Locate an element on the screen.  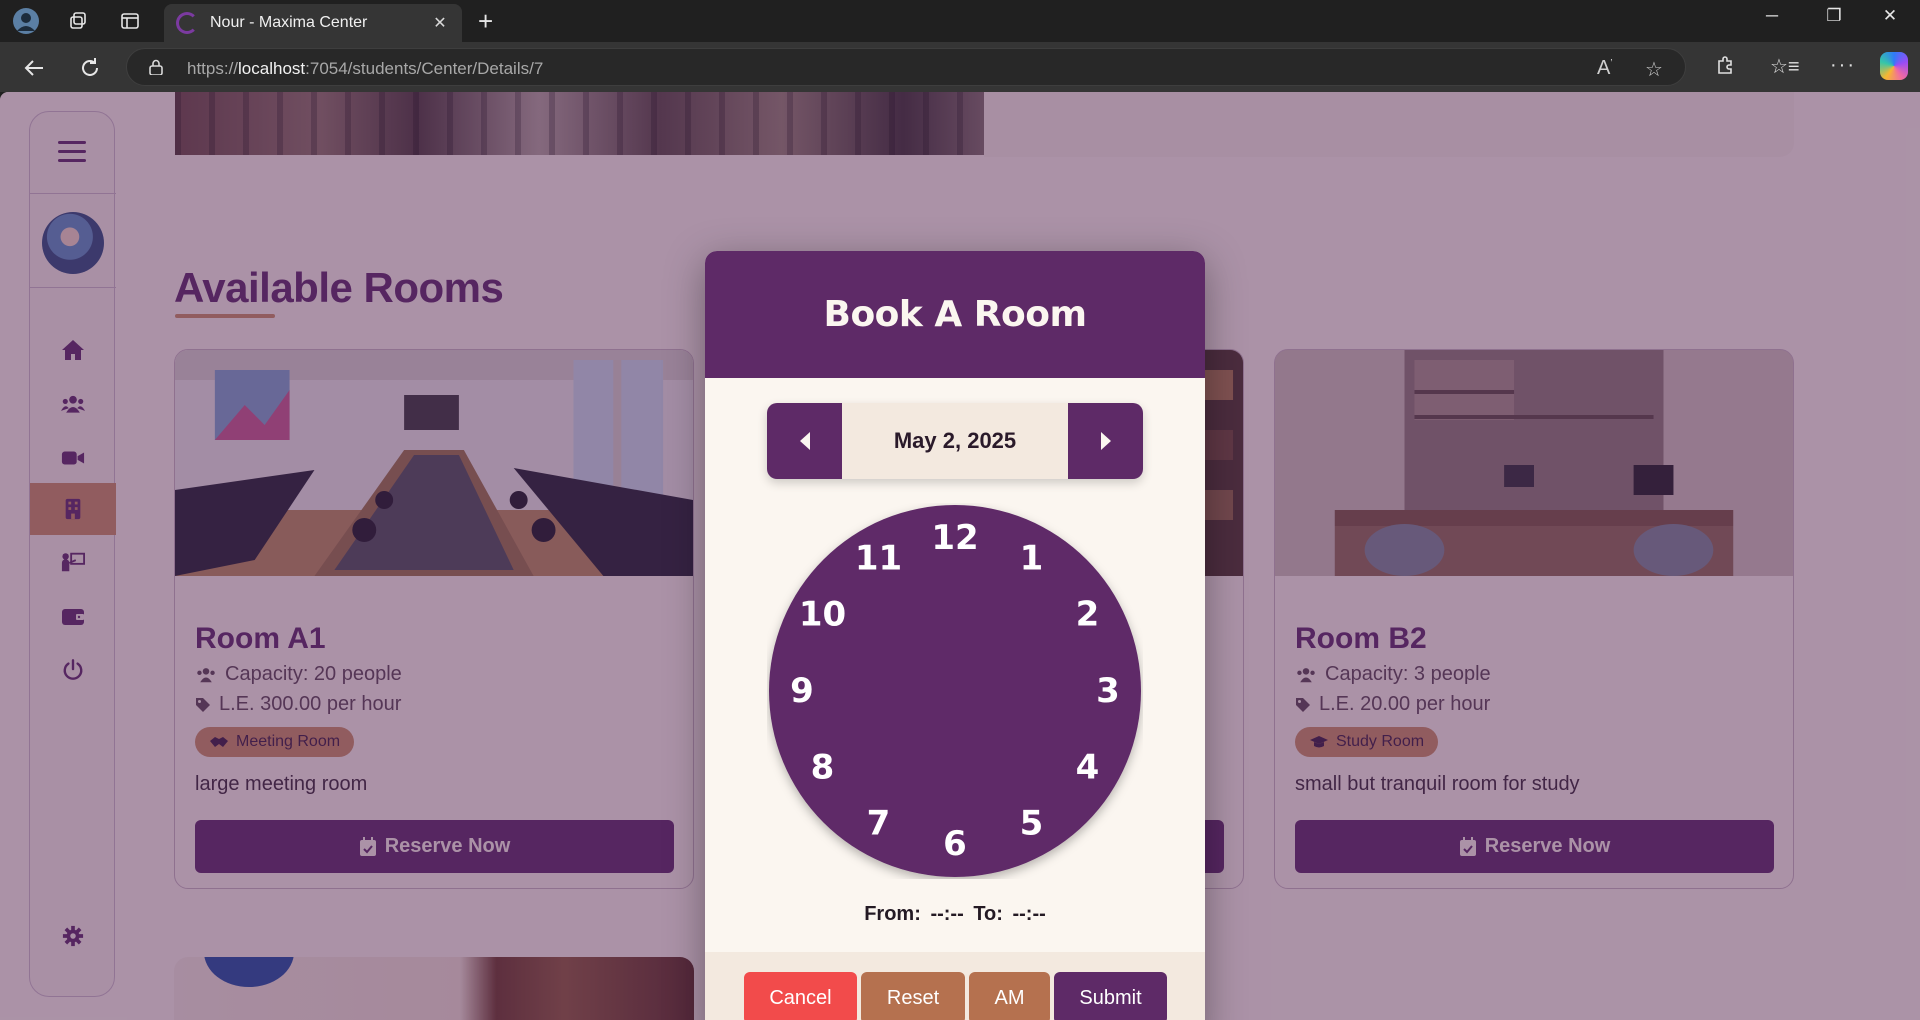
next-day-button is located at coordinates (1105, 441).